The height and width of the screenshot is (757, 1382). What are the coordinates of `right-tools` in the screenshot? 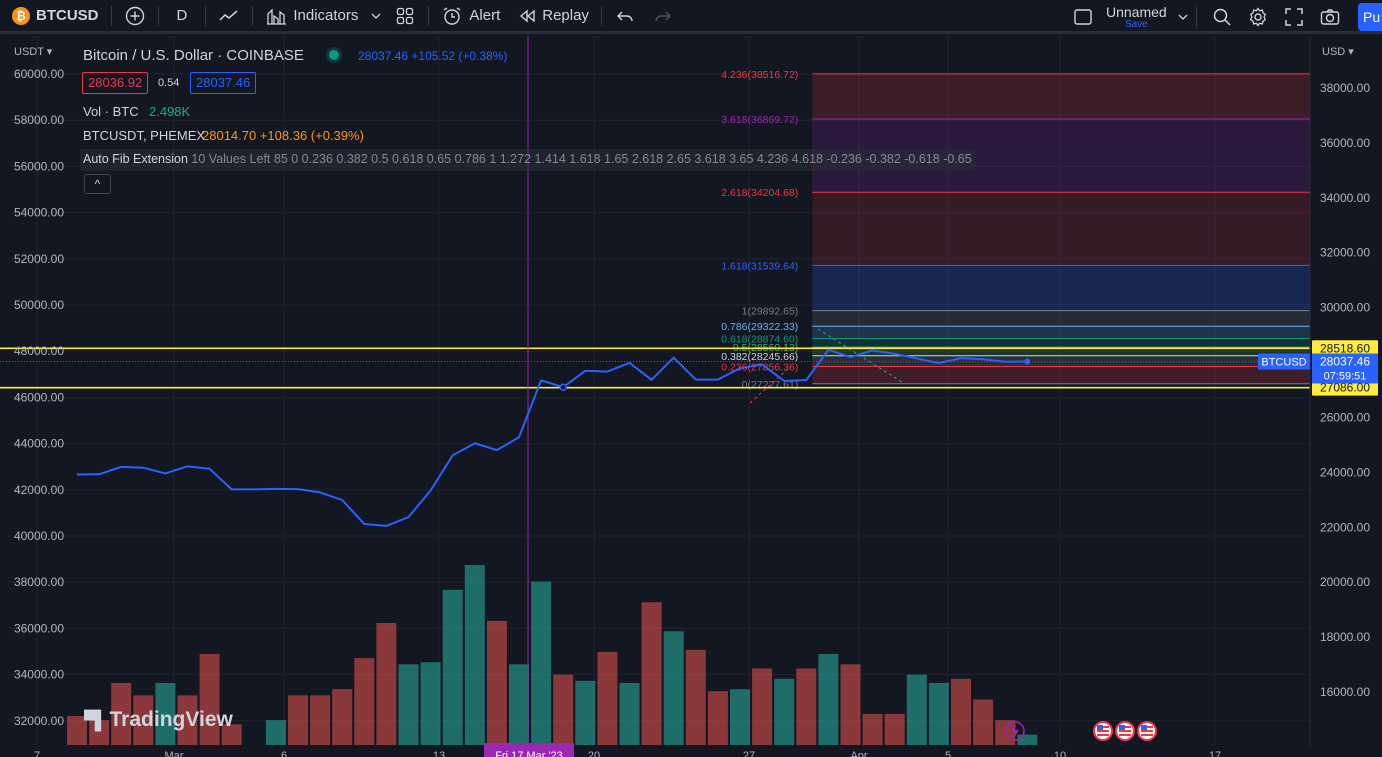 It's located at (1276, 17).